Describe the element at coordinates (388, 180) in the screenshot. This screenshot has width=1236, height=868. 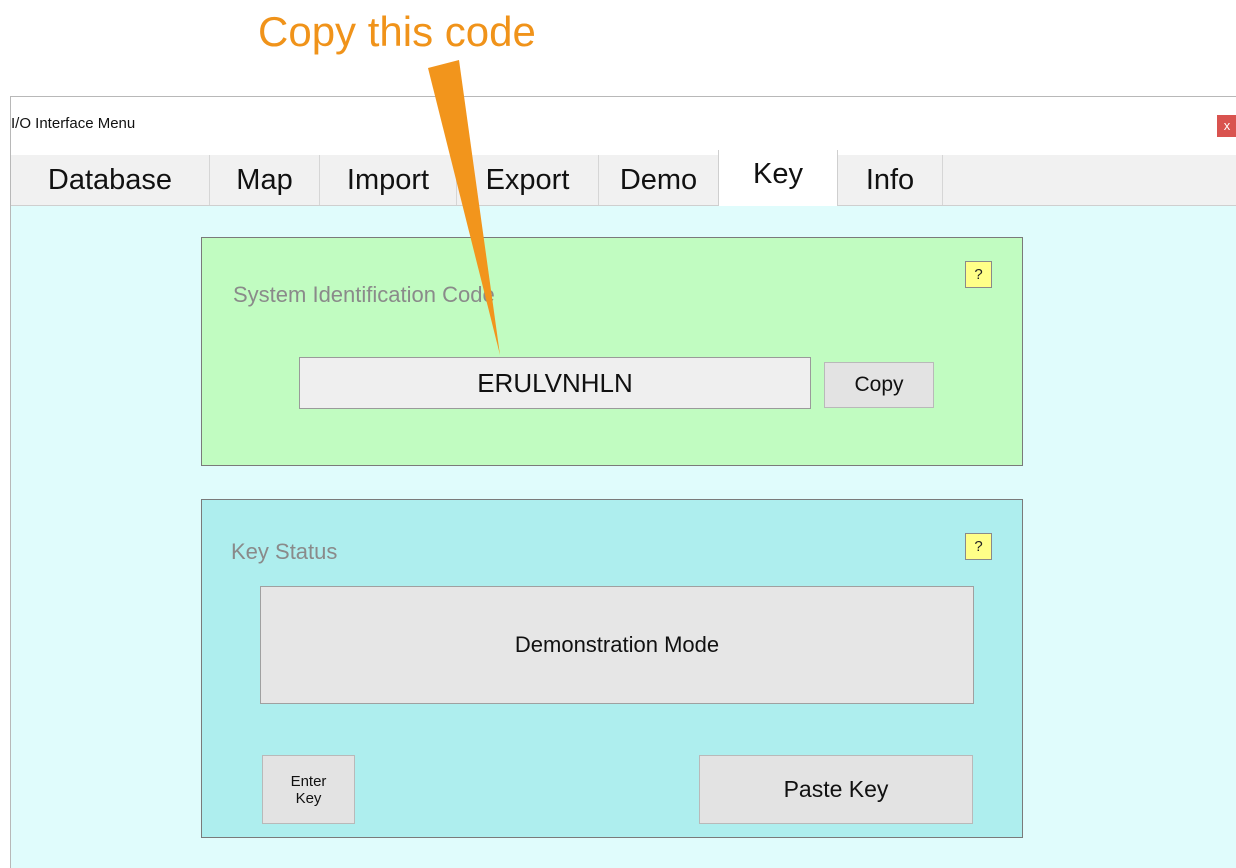
I see `tab-import: Import` at that location.